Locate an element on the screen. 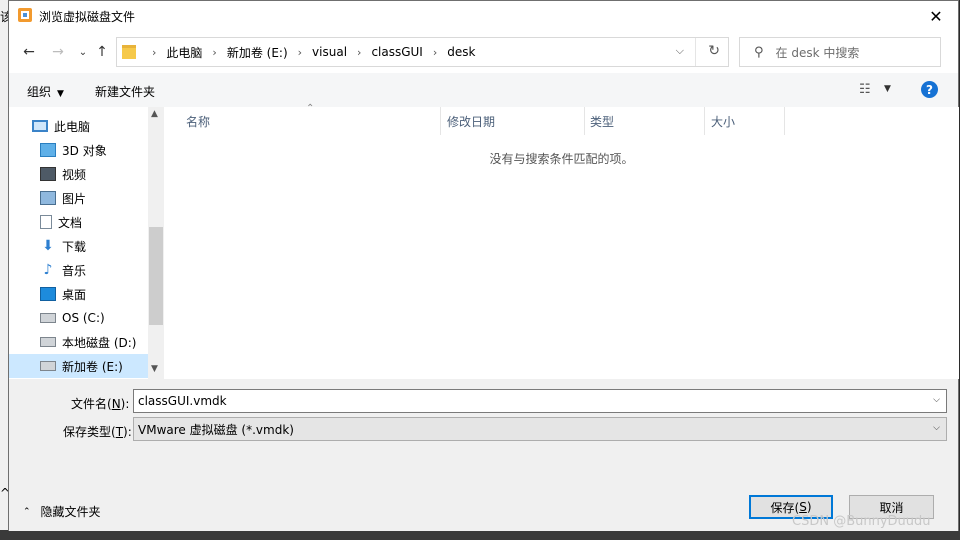  computer-icon is located at coordinates (40, 126).